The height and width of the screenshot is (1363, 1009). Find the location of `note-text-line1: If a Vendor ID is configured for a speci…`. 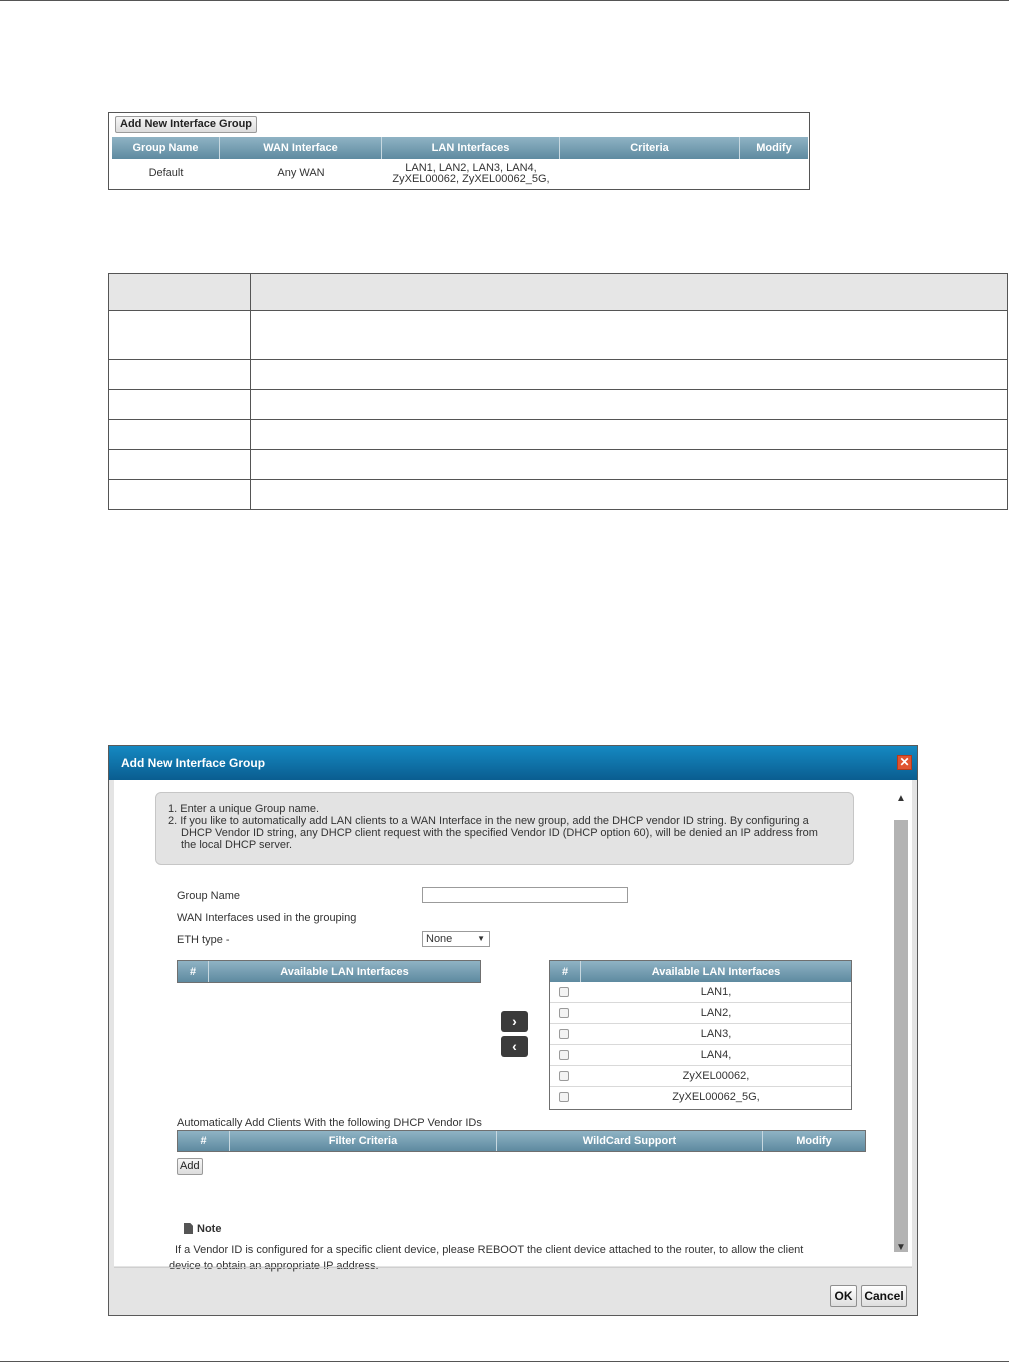

note-text-line1: If a Vendor ID is configured for a speci… is located at coordinates (489, 1250).